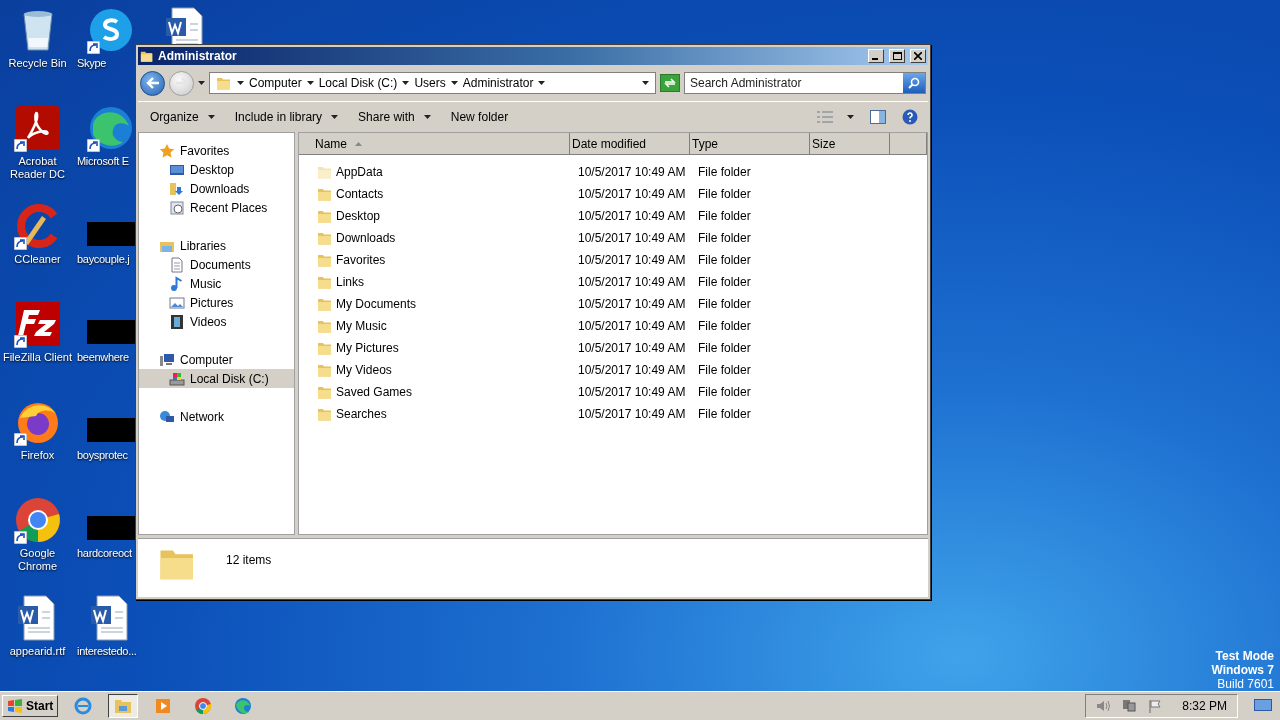  What do you see at coordinates (37, 259) in the screenshot?
I see `desktop-icon-label: CCleaner` at bounding box center [37, 259].